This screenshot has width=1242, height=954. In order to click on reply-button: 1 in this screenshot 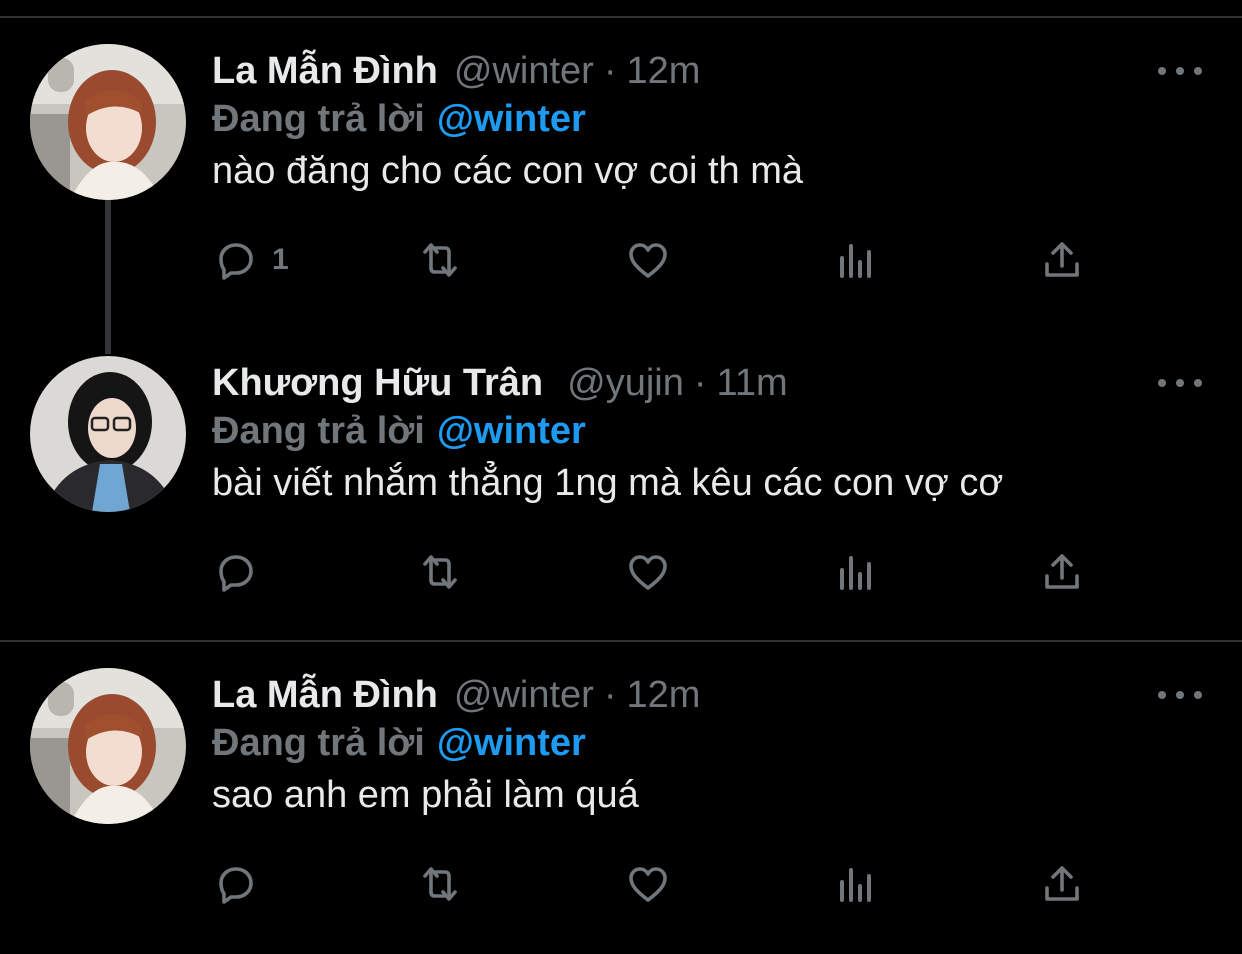, I will do `click(250, 260)`.